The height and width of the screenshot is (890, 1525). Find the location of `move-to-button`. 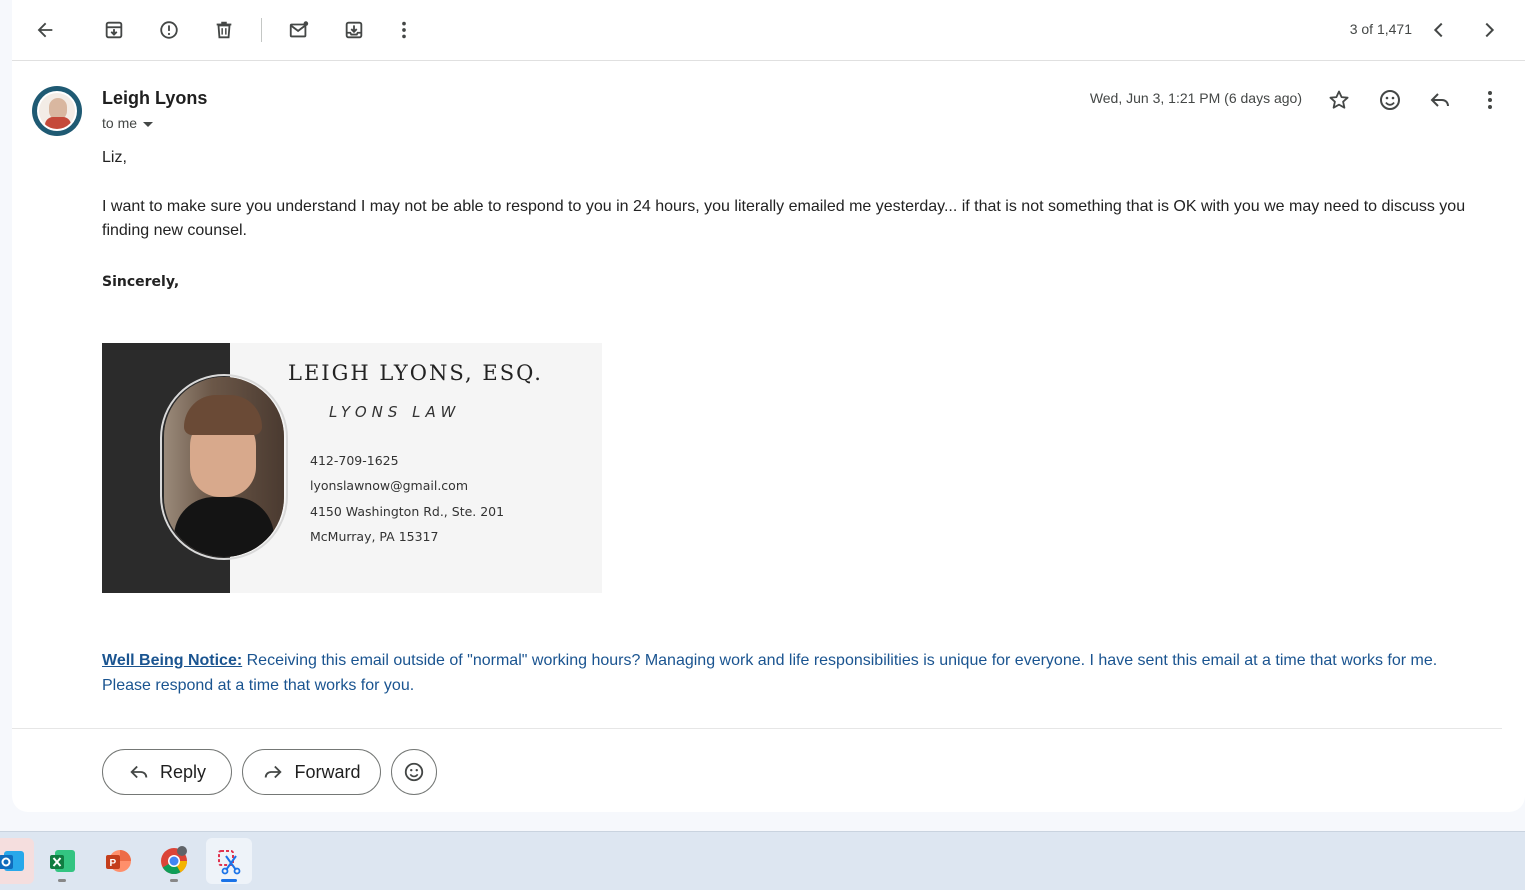

move-to-button is located at coordinates (354, 30).